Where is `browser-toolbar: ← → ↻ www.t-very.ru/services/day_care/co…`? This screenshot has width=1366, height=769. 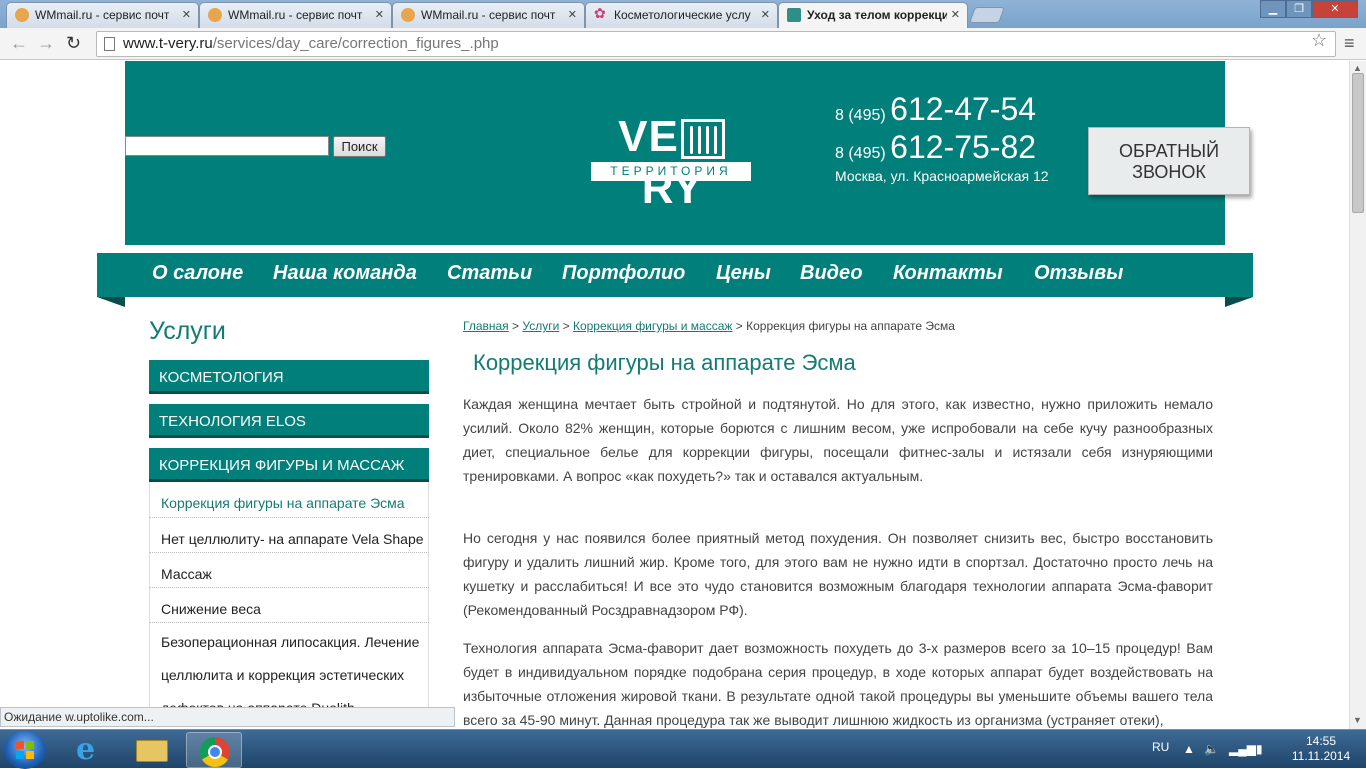
browser-toolbar: ← → ↻ www.t-very.ru/services/day_care/co… is located at coordinates (683, 44).